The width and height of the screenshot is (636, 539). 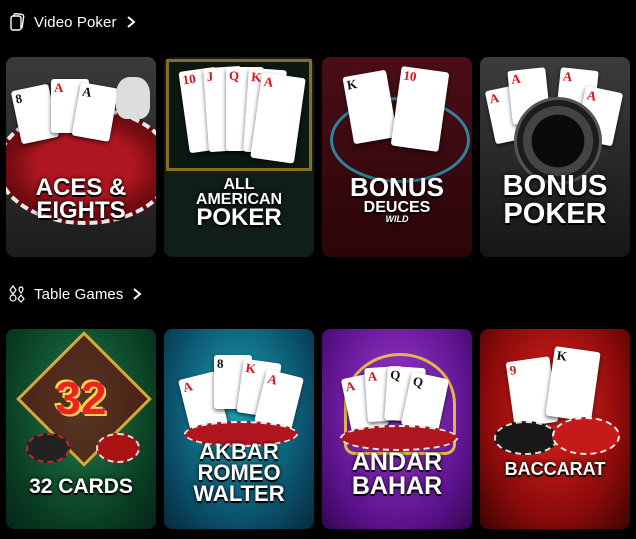 I want to click on game-art: 9 K, so click(x=555, y=429).